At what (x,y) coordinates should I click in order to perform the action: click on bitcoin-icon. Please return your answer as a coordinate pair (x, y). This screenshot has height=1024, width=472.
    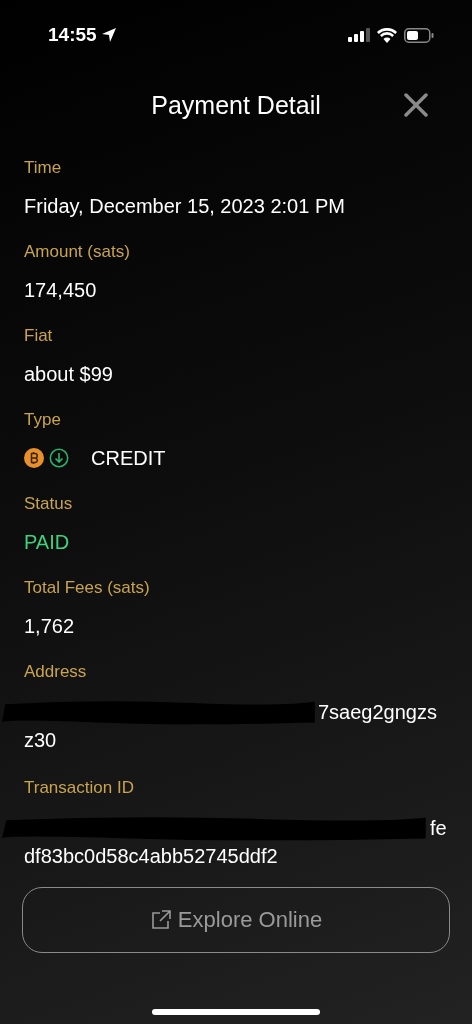
    Looking at the image, I should click on (34, 458).